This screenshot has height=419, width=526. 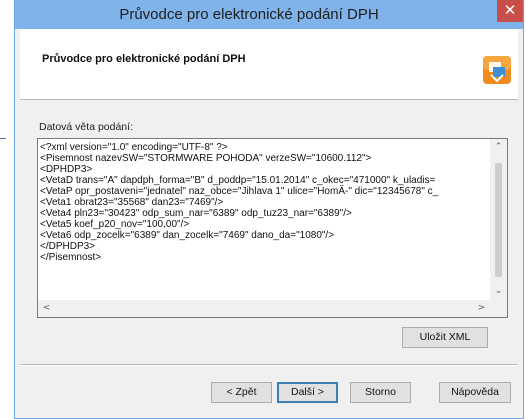 What do you see at coordinates (144, 59) in the screenshot?
I see `header-title: Průvodce pro elektronické podání DPH` at bounding box center [144, 59].